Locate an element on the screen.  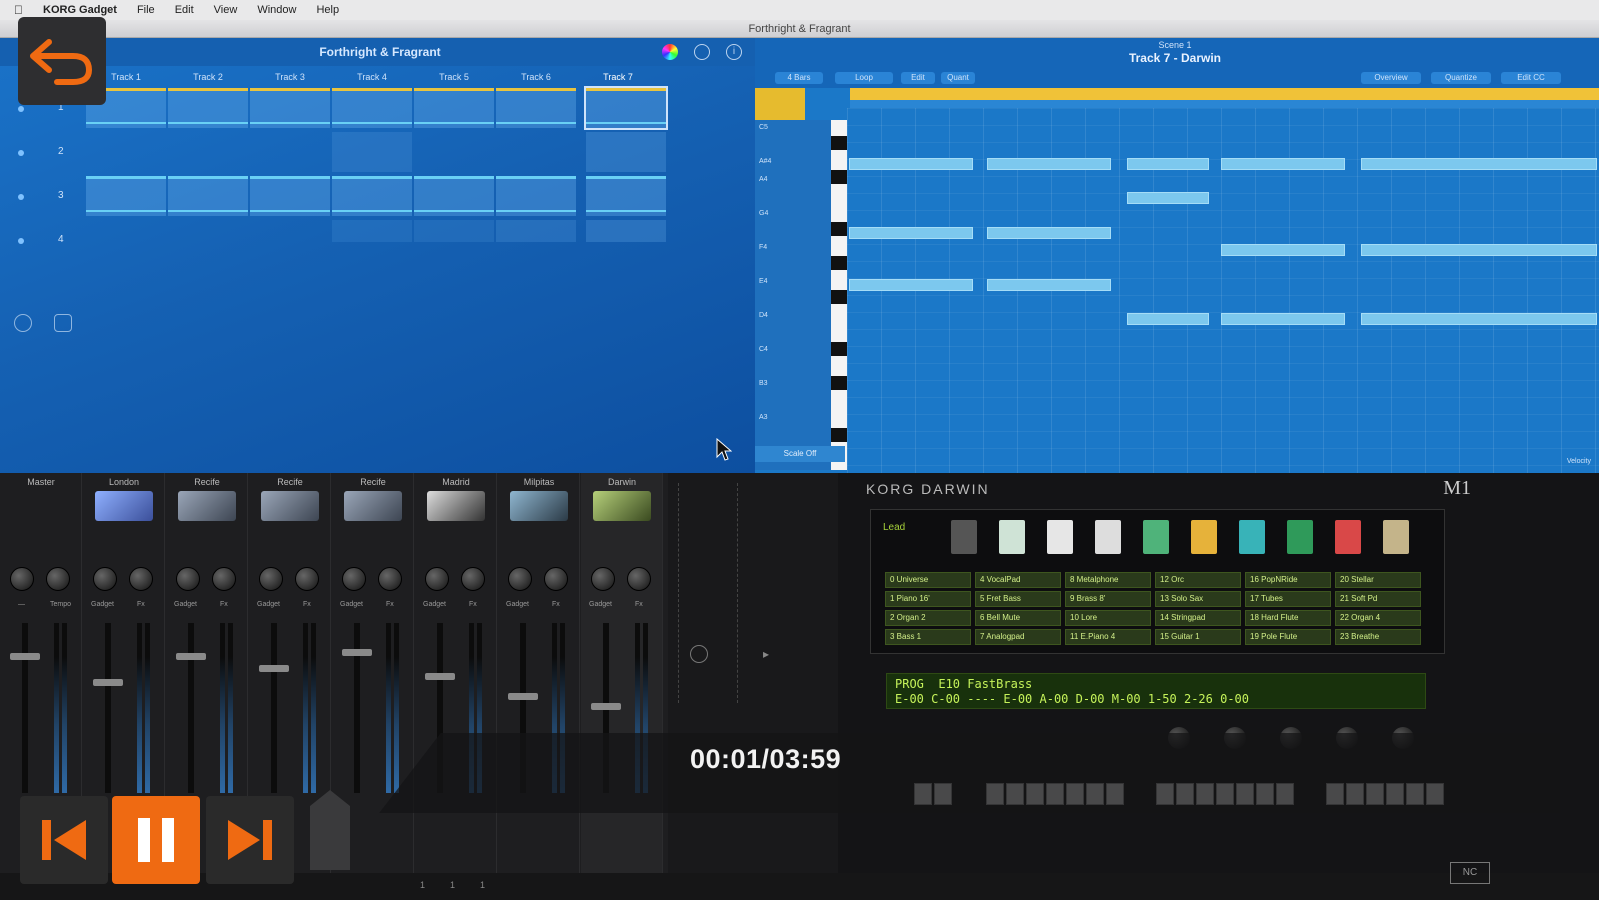
patch-item: 18 Hard Flute is located at coordinates (1288, 618).